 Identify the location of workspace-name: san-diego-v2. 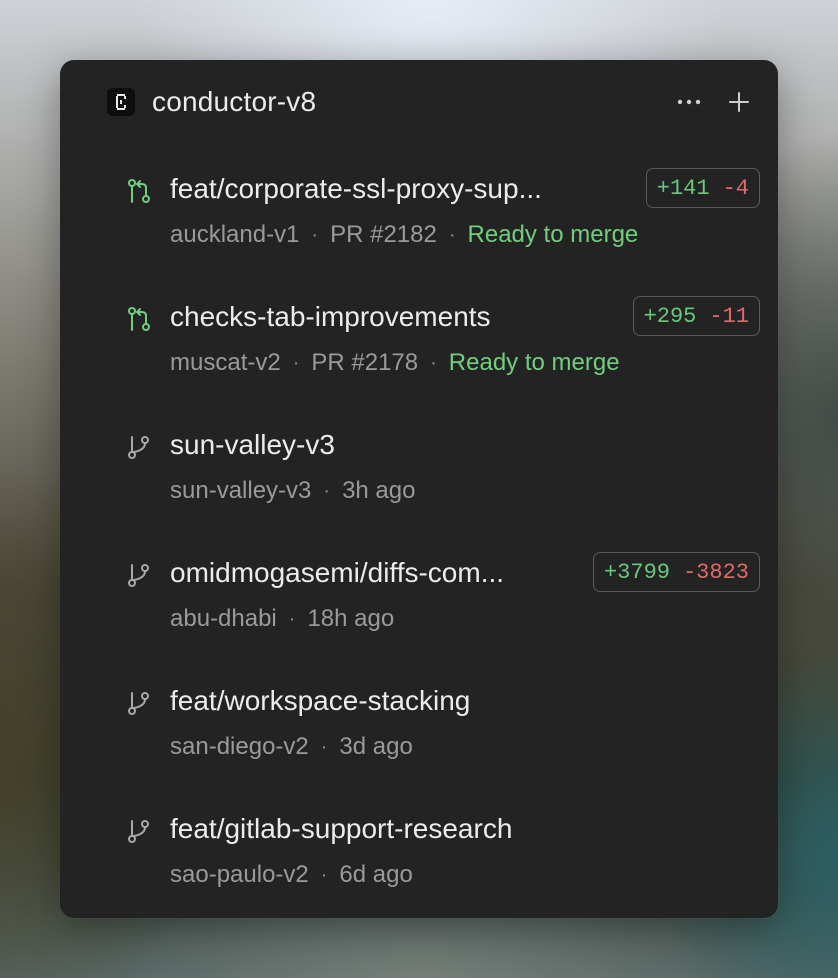
(239, 746).